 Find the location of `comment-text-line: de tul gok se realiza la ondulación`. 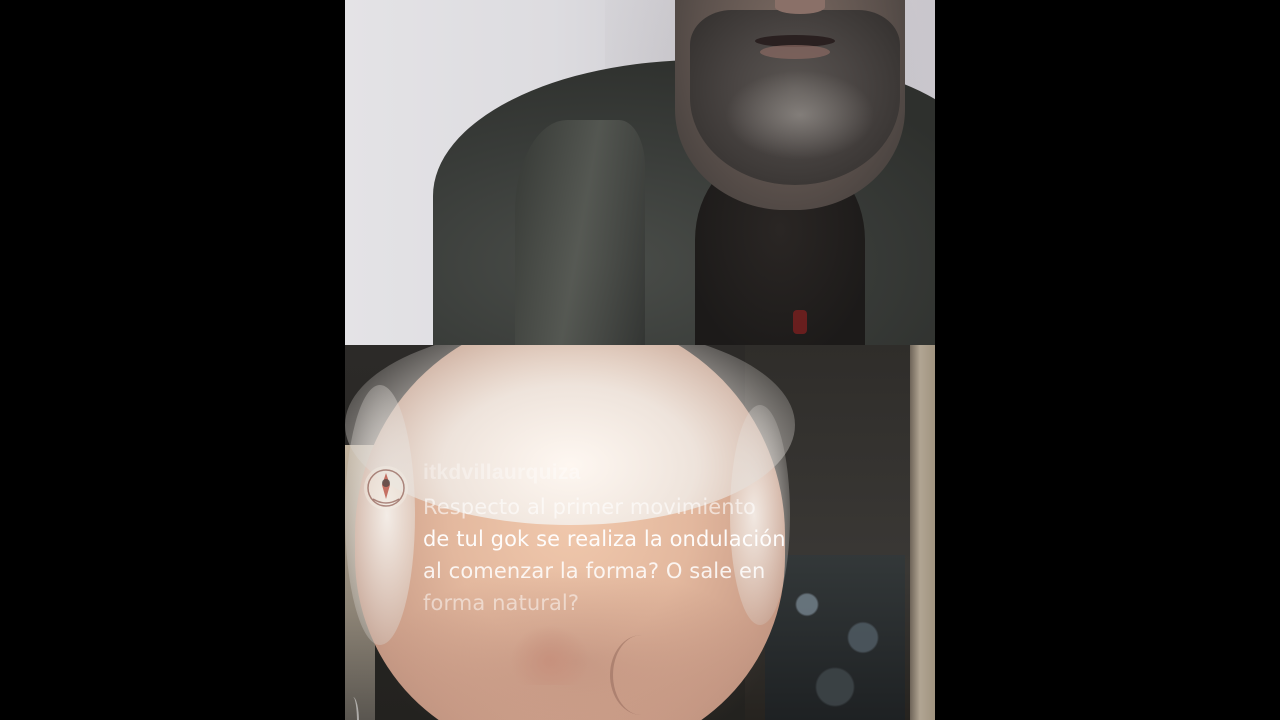

comment-text-line: de tul gok se realiza la ondulación is located at coordinates (604, 539).